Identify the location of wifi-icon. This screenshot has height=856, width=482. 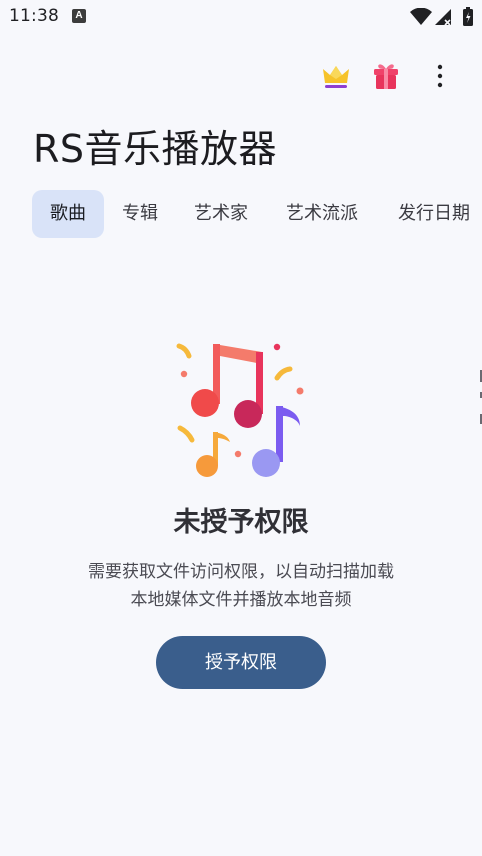
(421, 16).